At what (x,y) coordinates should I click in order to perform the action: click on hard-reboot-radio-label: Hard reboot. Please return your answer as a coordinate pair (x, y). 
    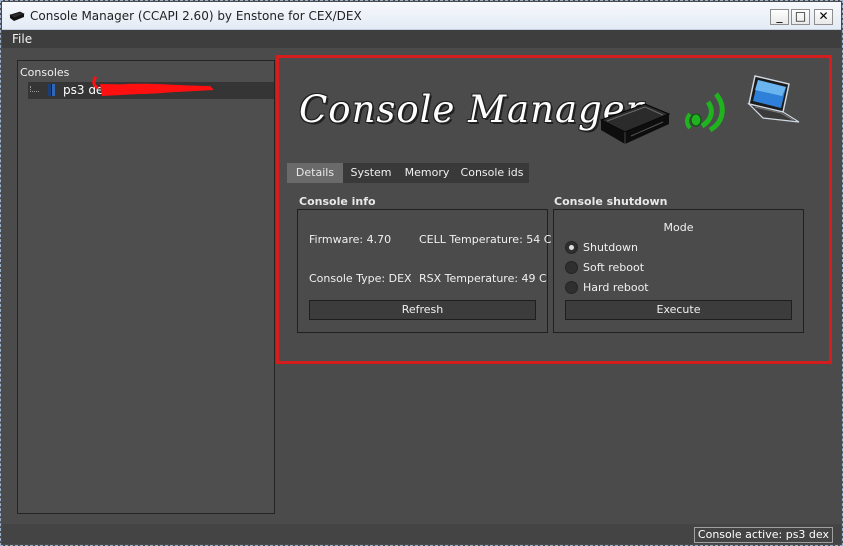
    Looking at the image, I should click on (616, 287).